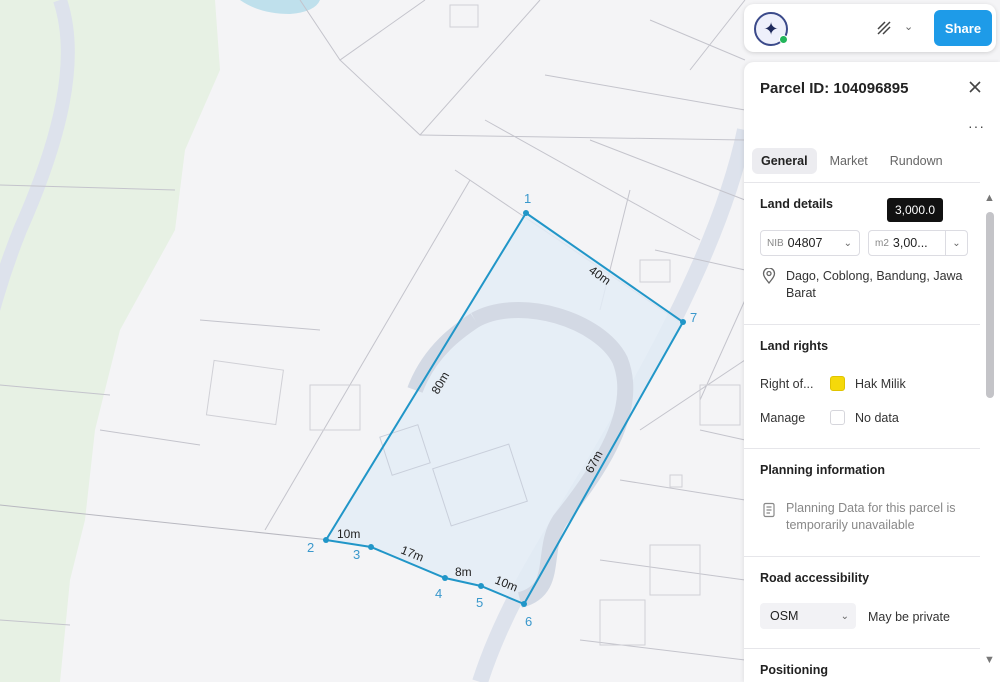 The width and height of the screenshot is (1000, 682). What do you see at coordinates (963, 28) in the screenshot?
I see `share-button: Share` at bounding box center [963, 28].